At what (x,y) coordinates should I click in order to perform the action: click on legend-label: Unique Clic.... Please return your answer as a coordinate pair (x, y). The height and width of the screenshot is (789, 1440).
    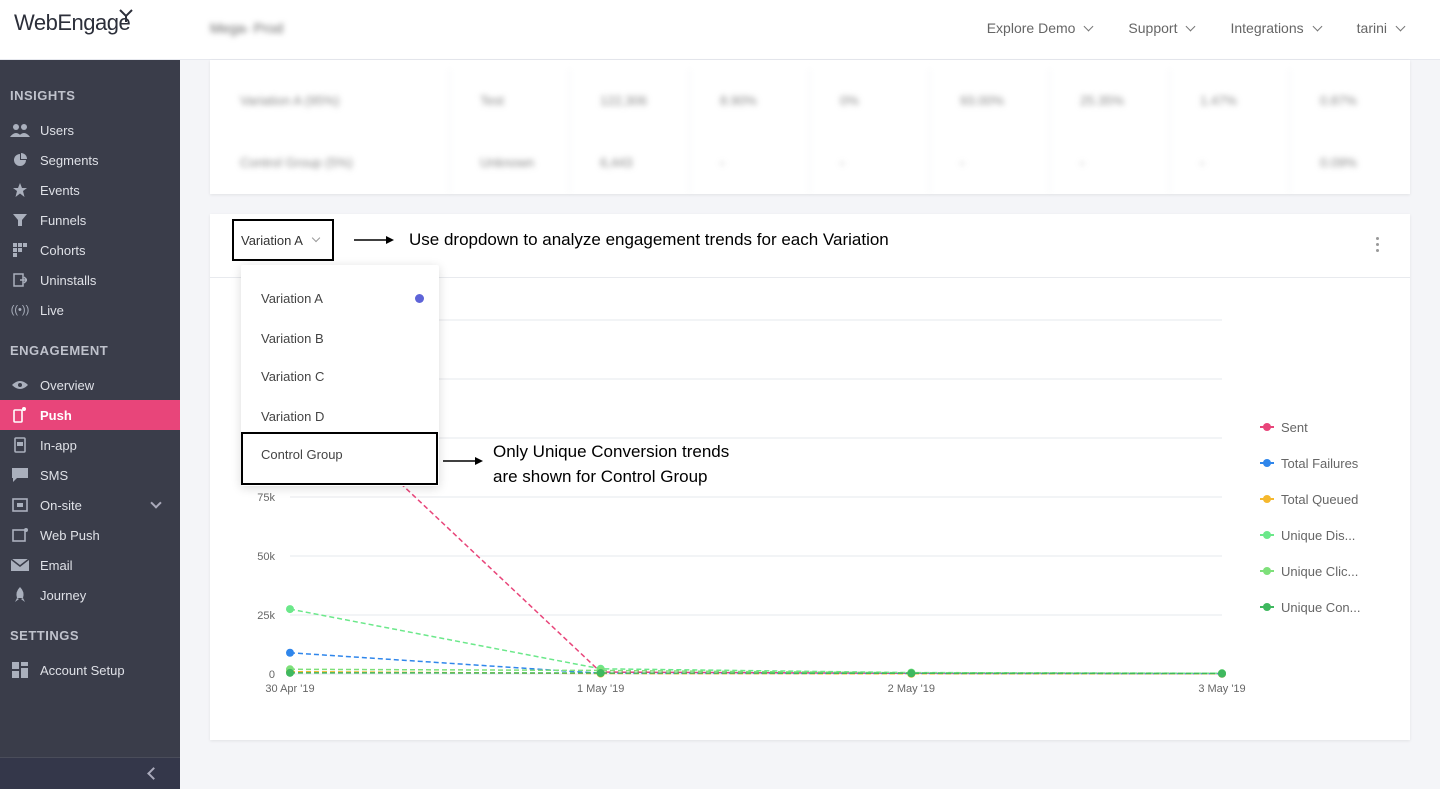
    Looking at the image, I should click on (1320, 571).